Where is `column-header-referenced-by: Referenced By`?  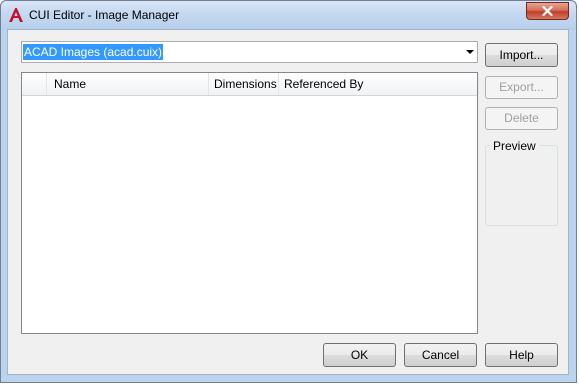
column-header-referenced-by: Referenced By is located at coordinates (379, 84).